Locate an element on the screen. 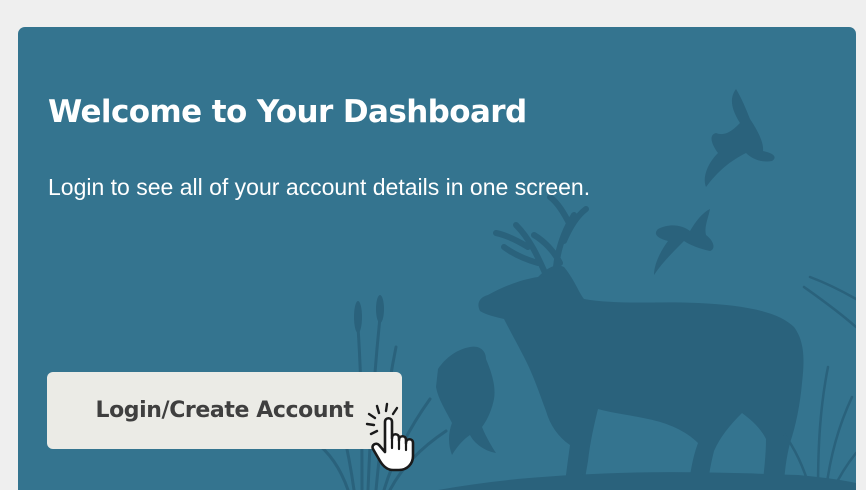 The image size is (866, 490). ground-silhouette is located at coordinates (647, 481).